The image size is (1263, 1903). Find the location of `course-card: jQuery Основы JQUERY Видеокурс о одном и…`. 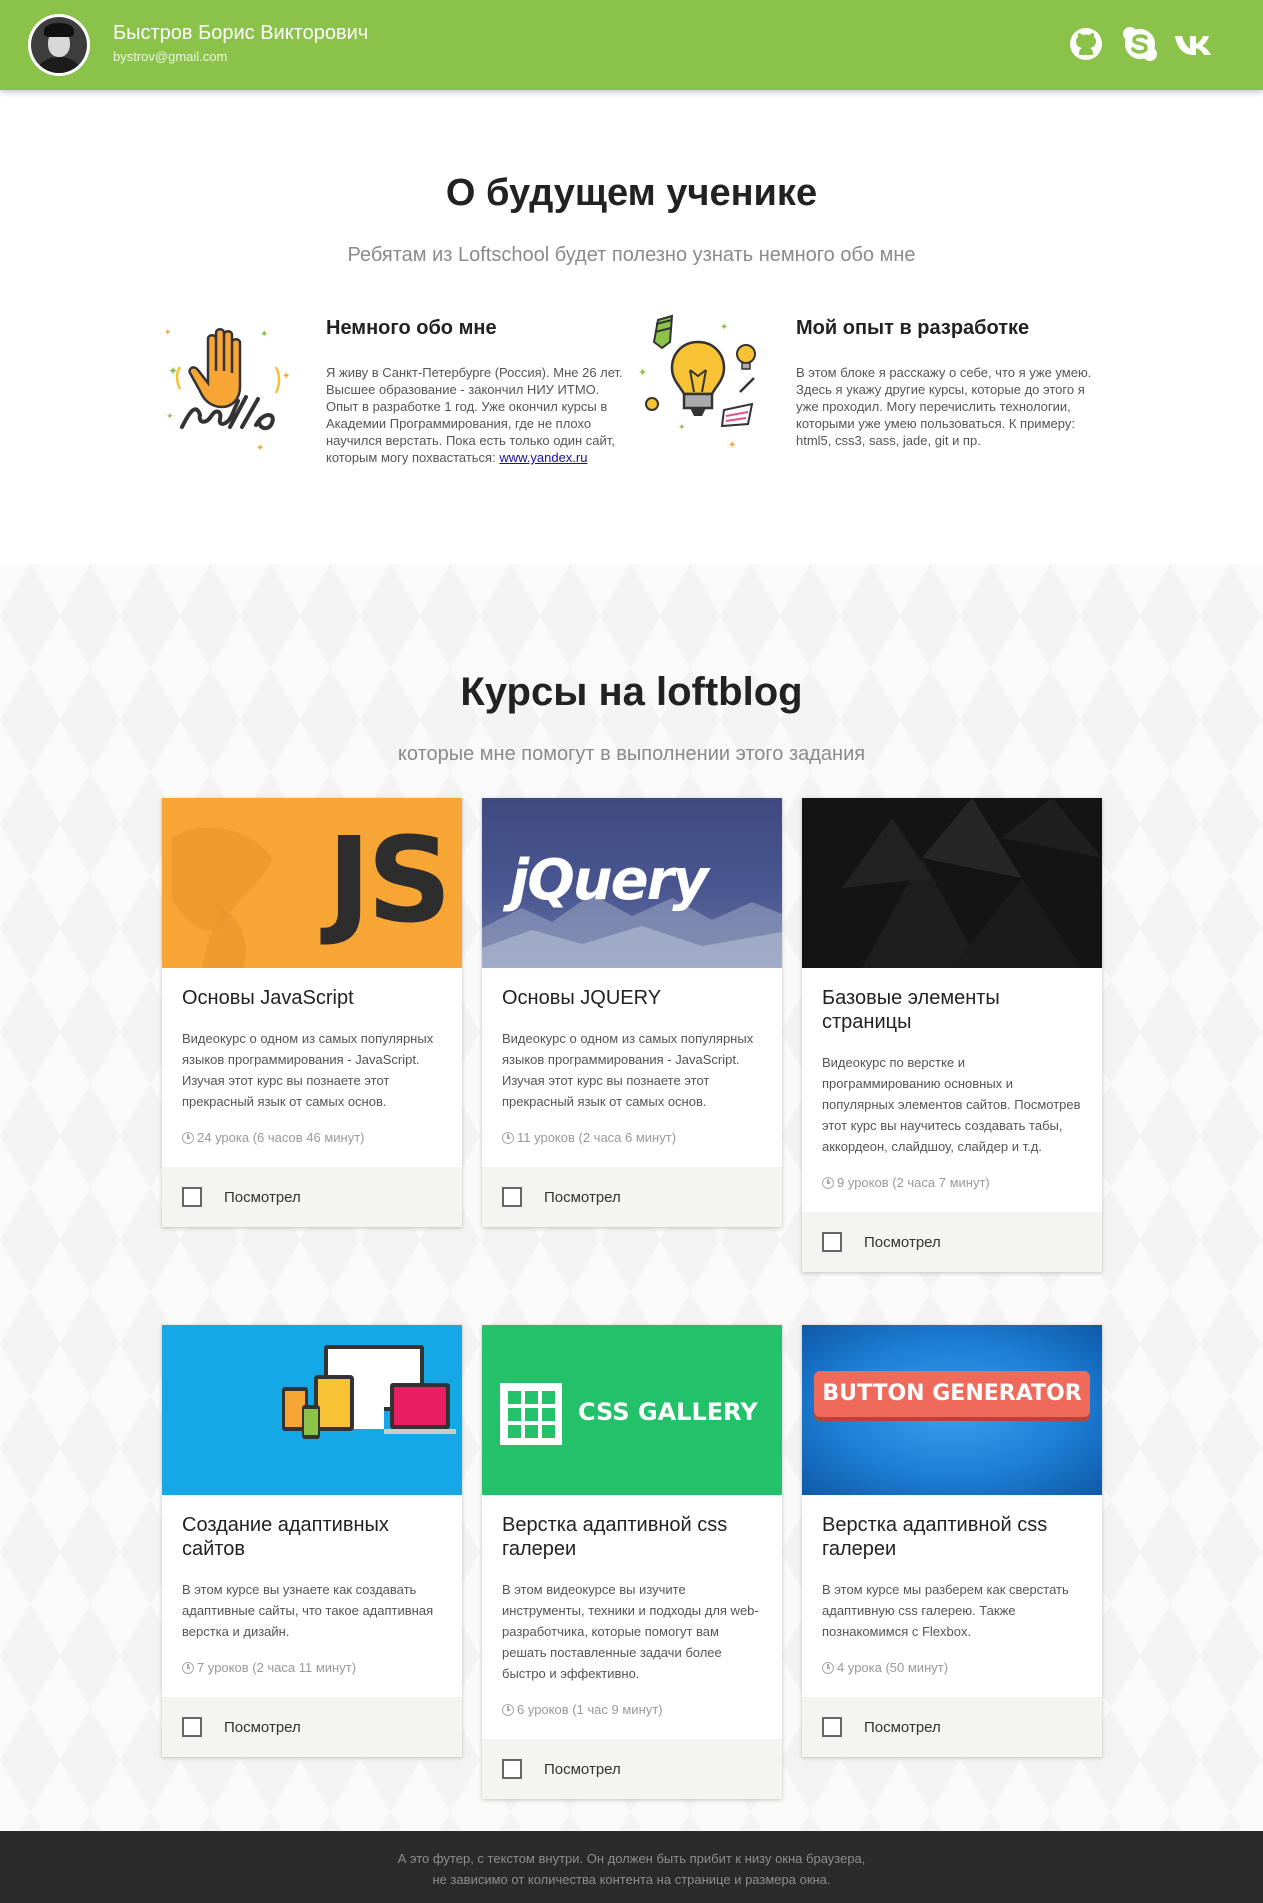

course-card: jQuery Основы JQUERY Видеокурс о одном и… is located at coordinates (632, 1012).